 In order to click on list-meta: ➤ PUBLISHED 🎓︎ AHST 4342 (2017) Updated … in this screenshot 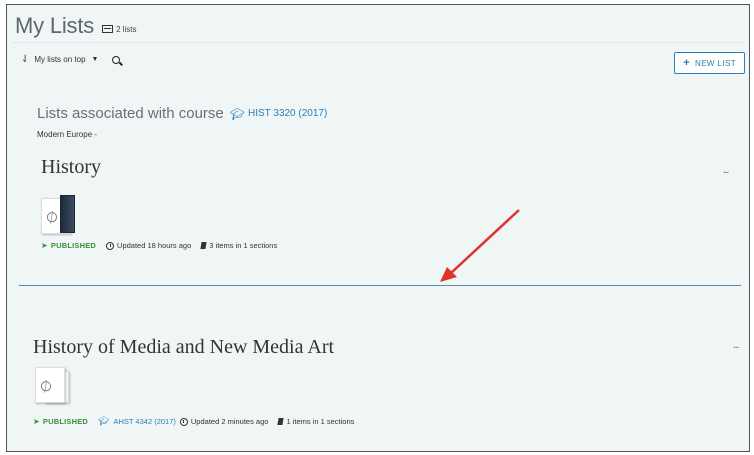, I will do `click(193, 421)`.